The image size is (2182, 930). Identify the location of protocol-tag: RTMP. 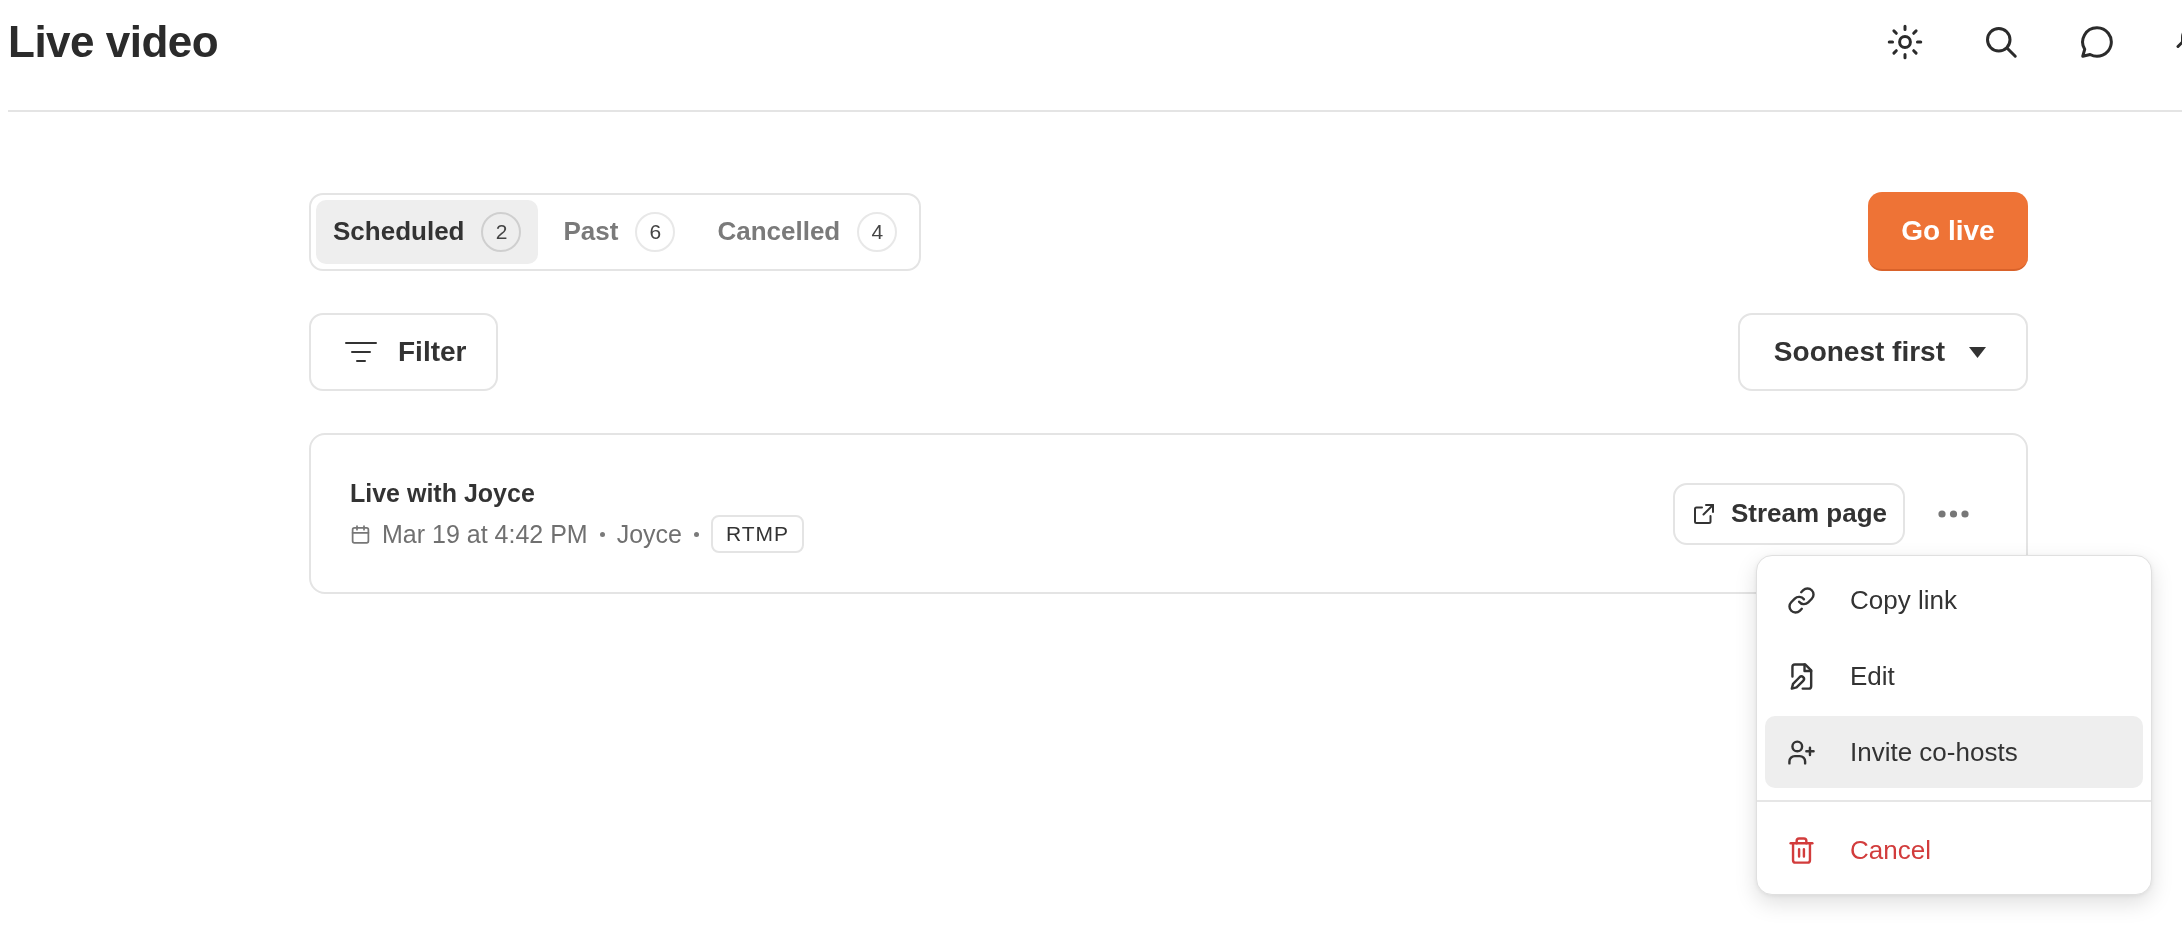
(757, 534).